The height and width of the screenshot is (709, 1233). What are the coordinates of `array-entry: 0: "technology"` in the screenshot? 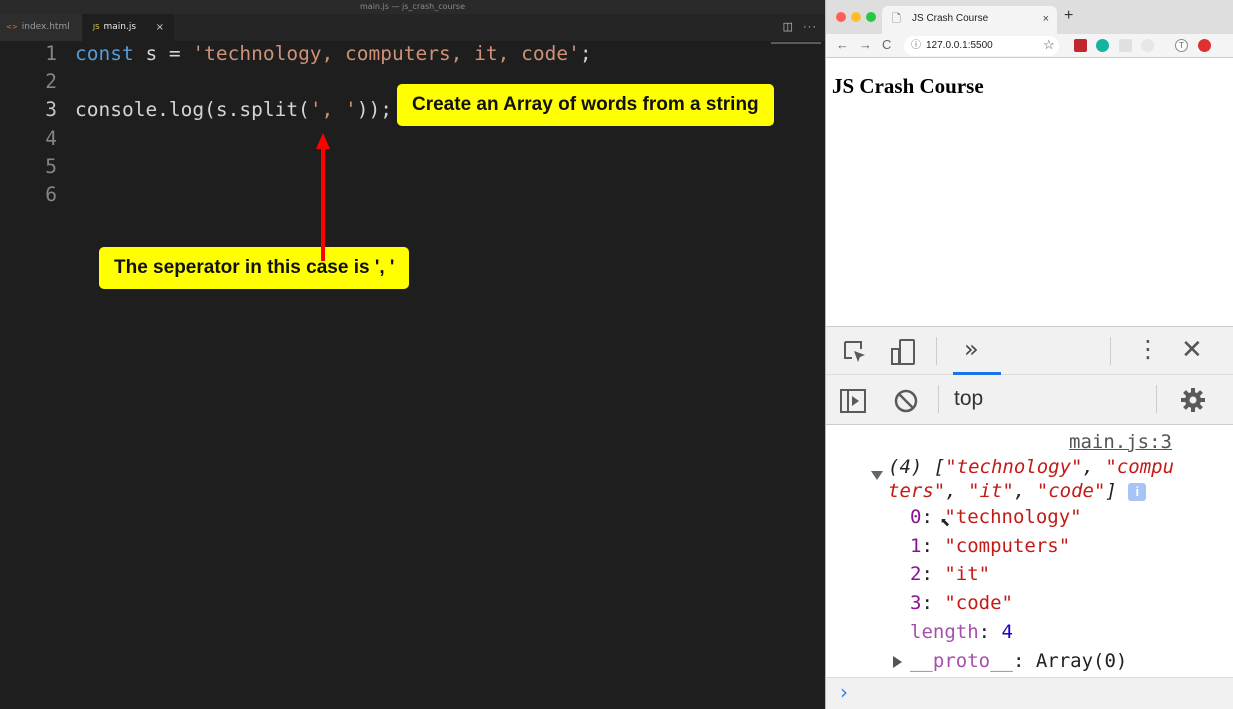 It's located at (996, 517).